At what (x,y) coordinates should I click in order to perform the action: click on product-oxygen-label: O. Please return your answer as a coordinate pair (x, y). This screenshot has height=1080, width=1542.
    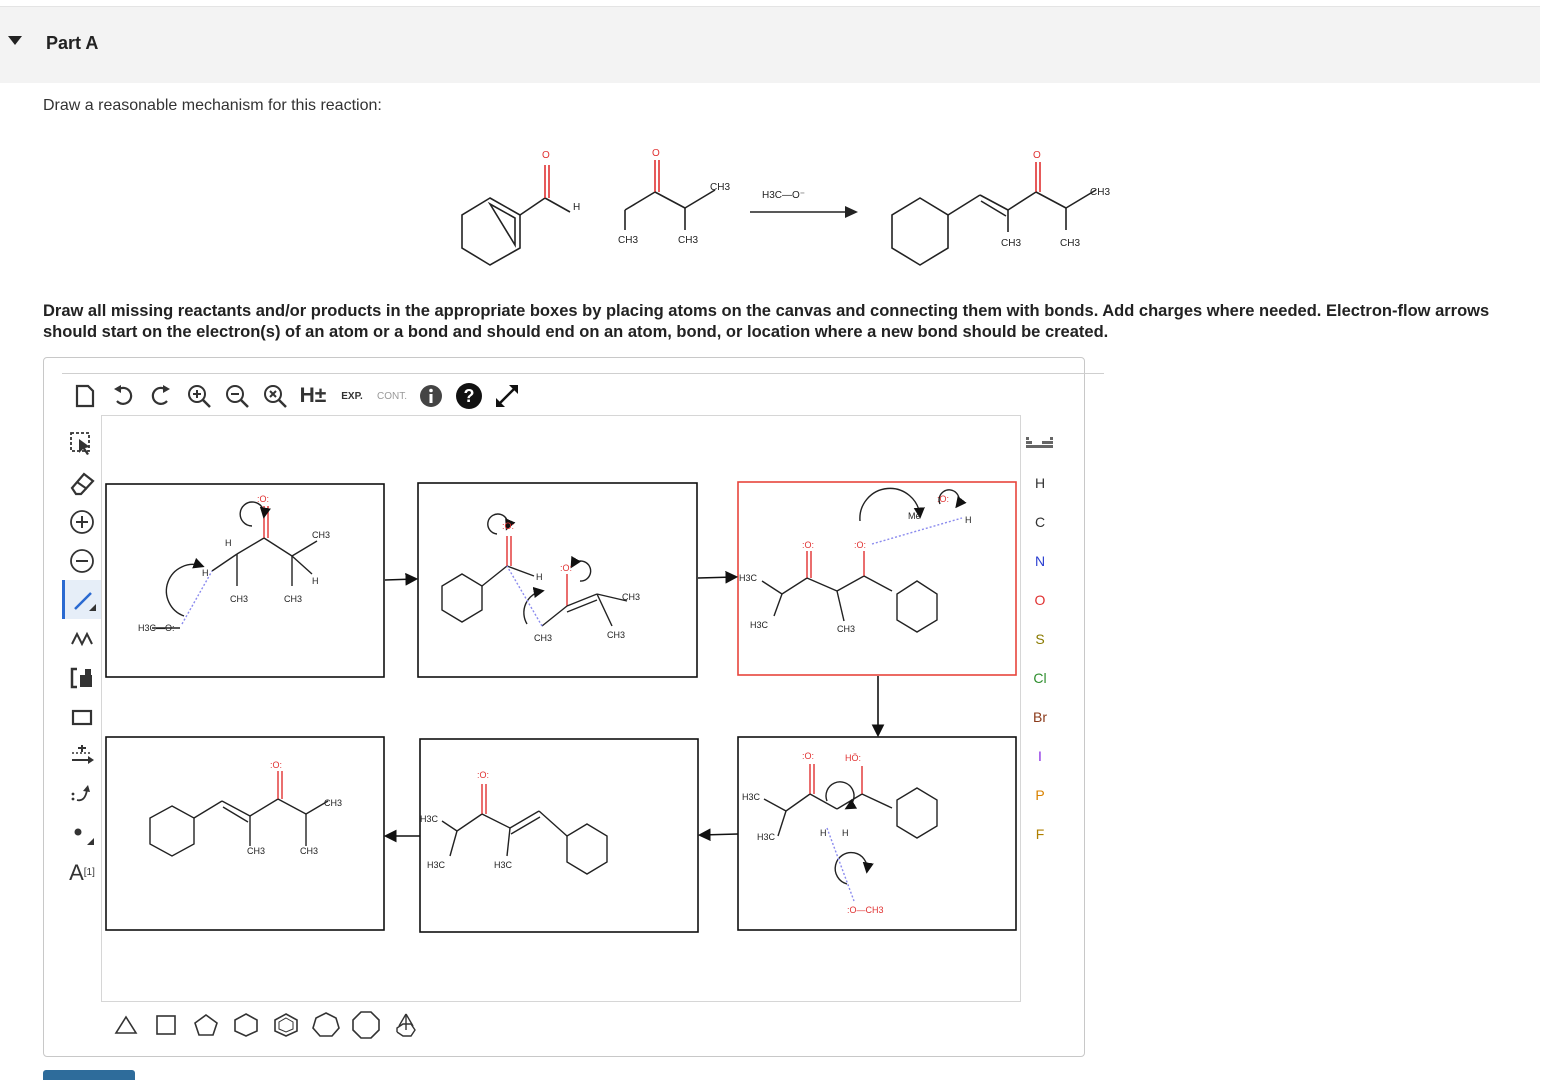
    Looking at the image, I should click on (1037, 155).